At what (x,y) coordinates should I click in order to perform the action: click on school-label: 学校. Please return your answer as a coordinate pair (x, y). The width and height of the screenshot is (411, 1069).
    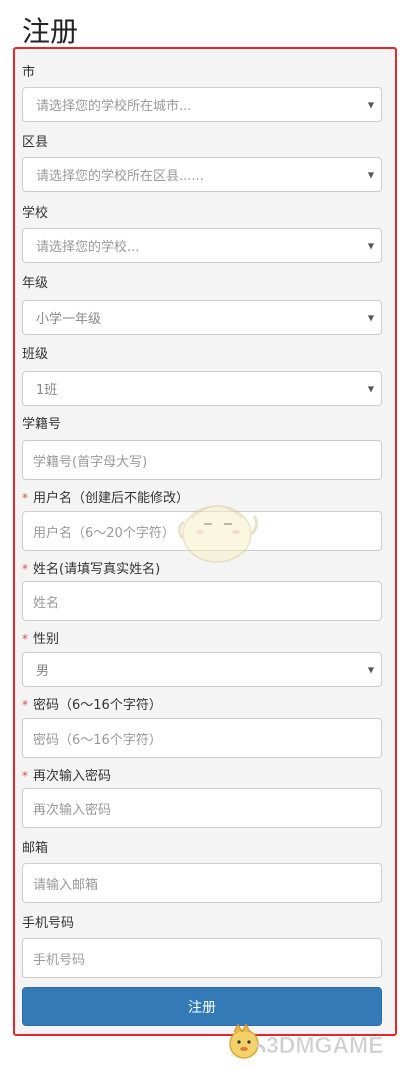
    Looking at the image, I should click on (35, 213).